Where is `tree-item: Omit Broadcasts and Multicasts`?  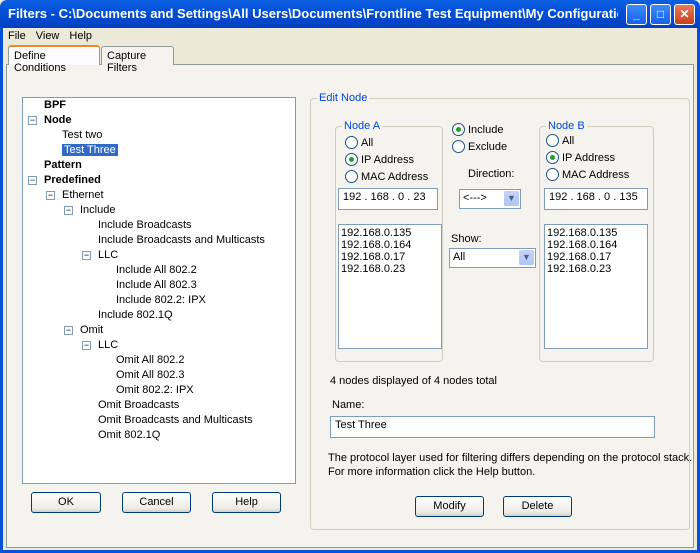
tree-item: Omit Broadcasts and Multicasts is located at coordinates (175, 420).